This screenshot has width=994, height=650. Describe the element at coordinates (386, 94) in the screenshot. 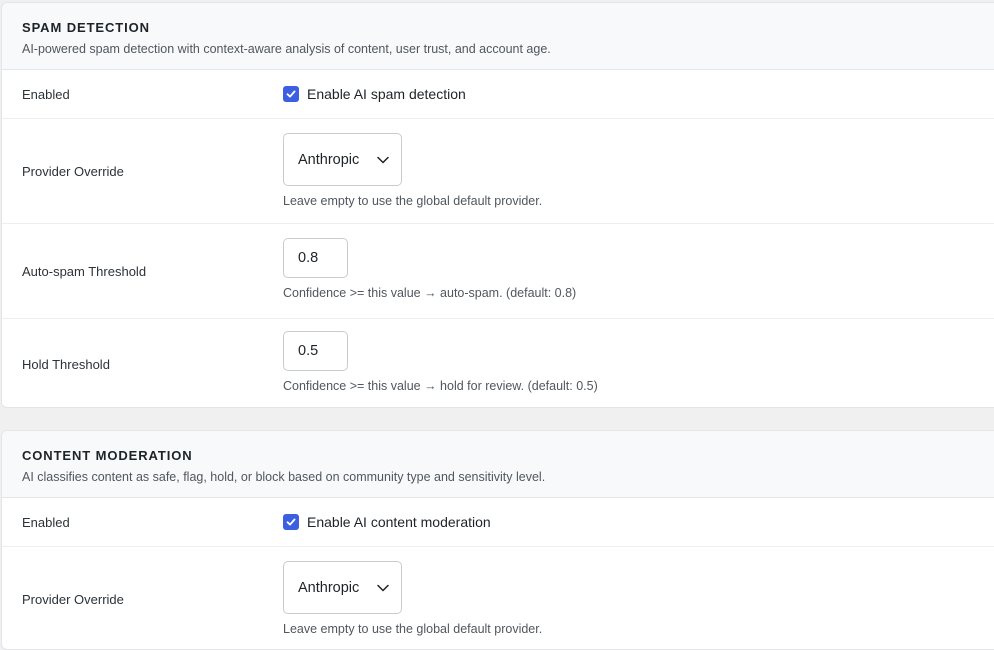

I see `spam-enabled-checkbox-label: Enable AI spam detection` at that location.